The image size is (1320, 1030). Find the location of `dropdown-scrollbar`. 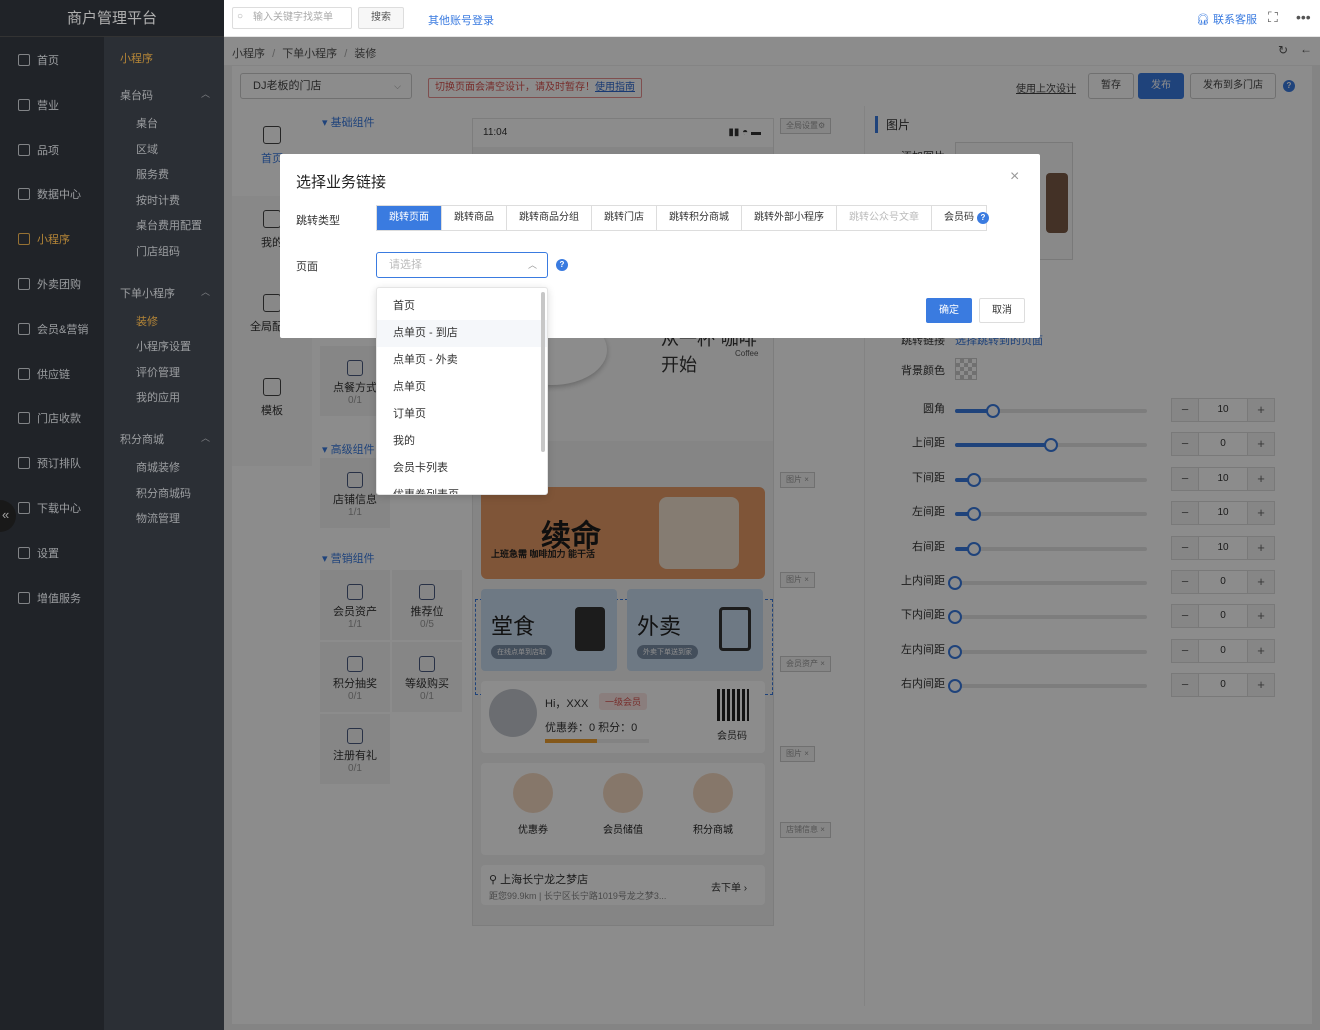

dropdown-scrollbar is located at coordinates (543, 372).